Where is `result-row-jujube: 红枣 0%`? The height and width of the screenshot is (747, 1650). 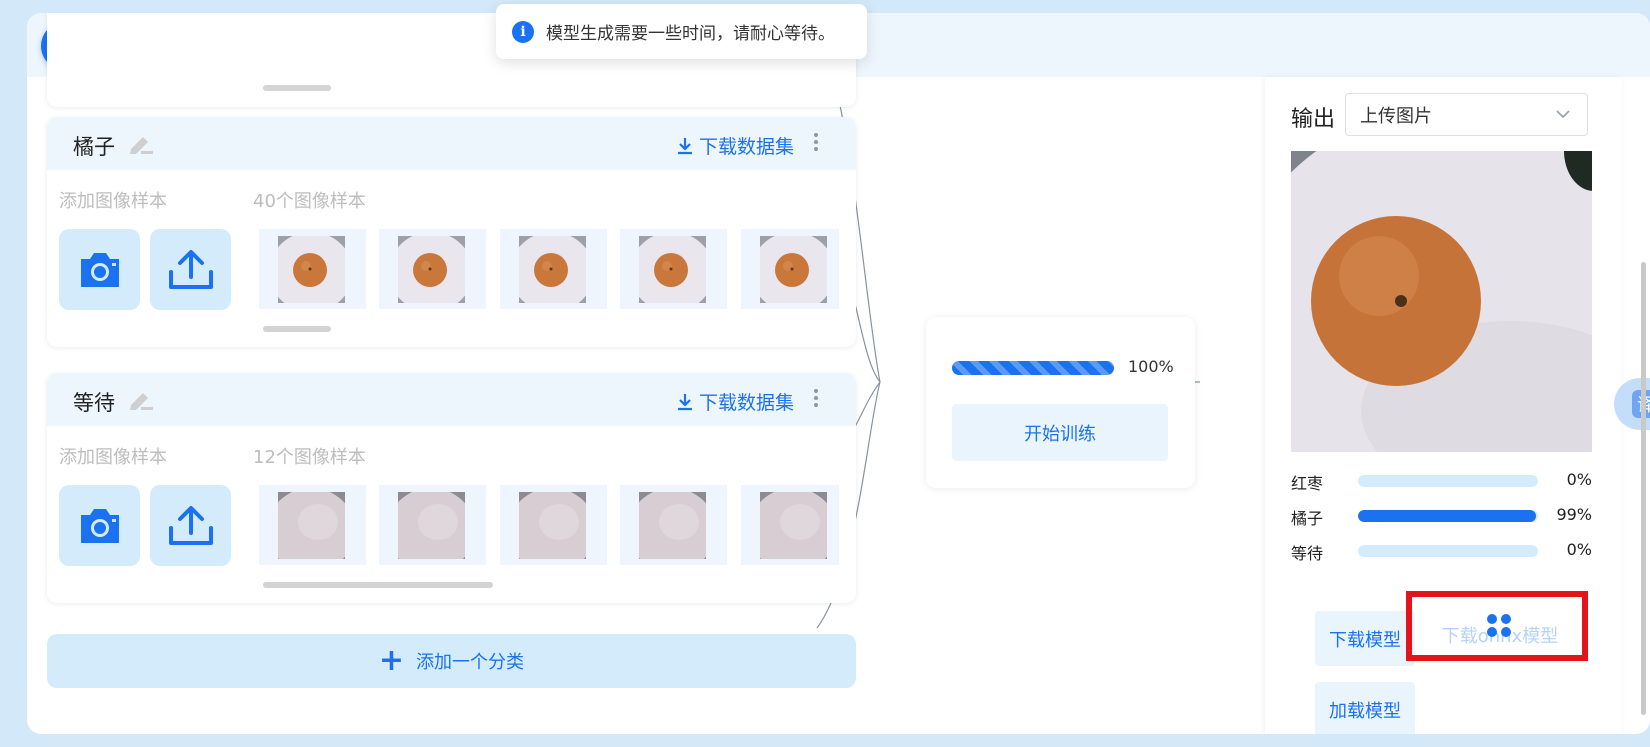 result-row-jujube: 红枣 0% is located at coordinates (1441, 481).